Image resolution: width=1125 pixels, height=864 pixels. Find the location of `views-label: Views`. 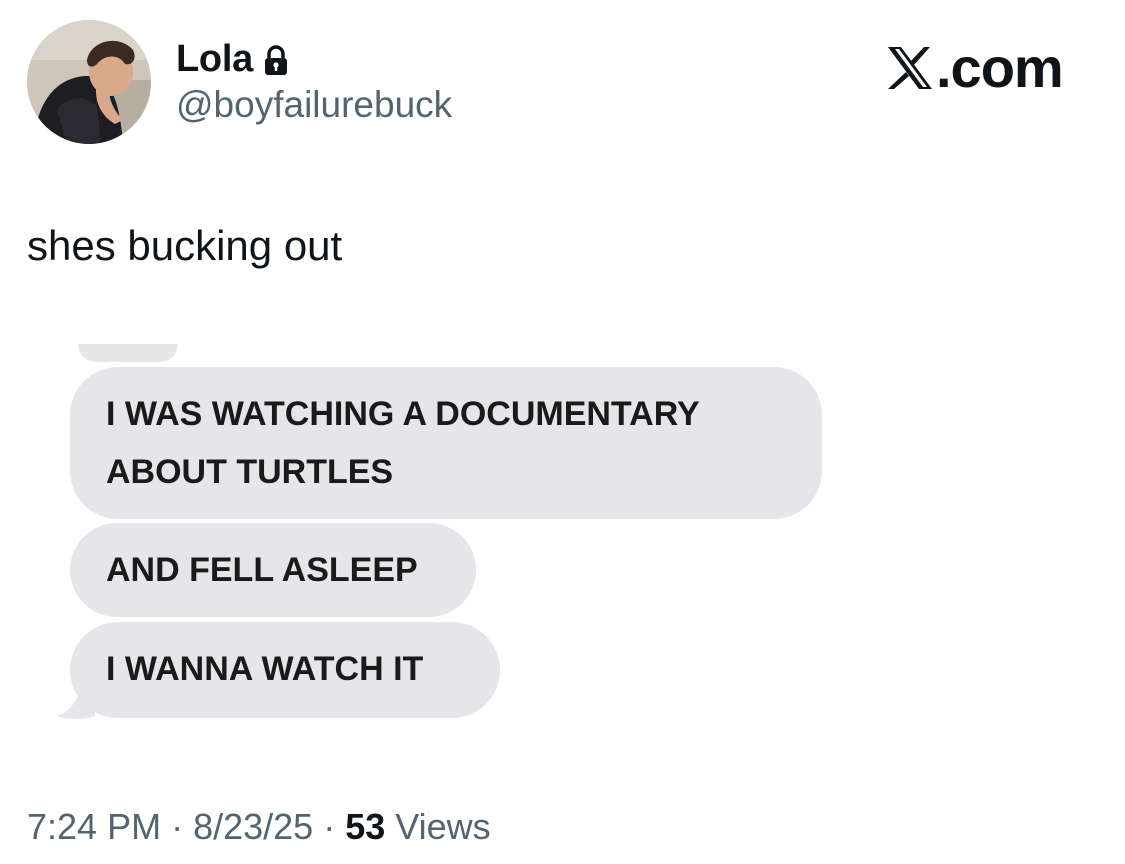

views-label: Views is located at coordinates (438, 826).